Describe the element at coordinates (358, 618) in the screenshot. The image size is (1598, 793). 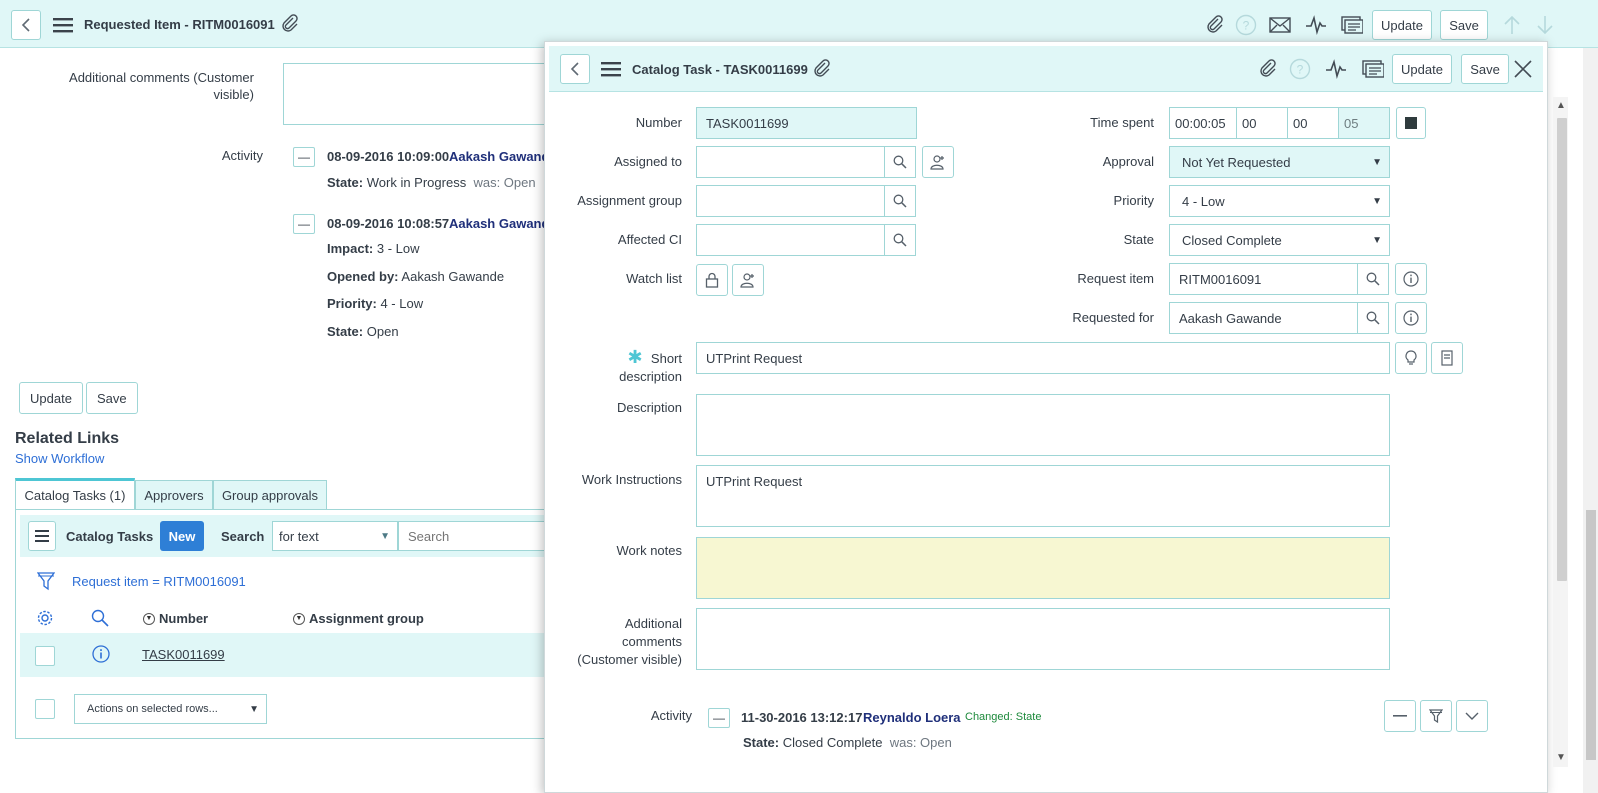
I see `column-header-assignment-group: ▼ Assignment group` at that location.